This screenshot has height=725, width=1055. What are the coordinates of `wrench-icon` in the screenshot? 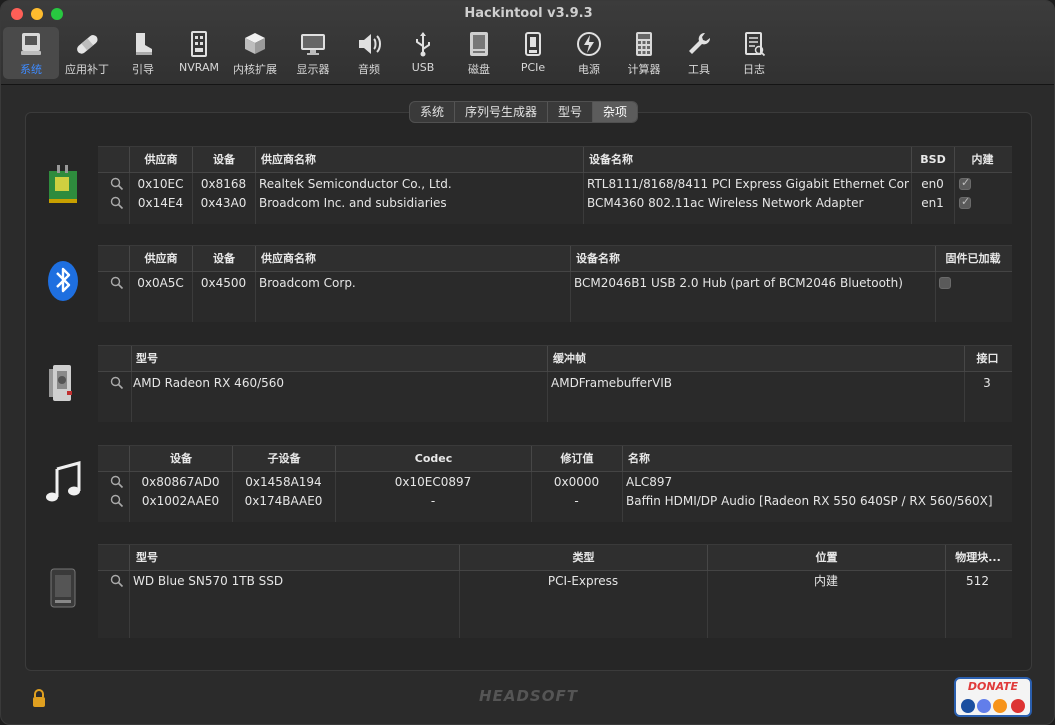 It's located at (699, 44).